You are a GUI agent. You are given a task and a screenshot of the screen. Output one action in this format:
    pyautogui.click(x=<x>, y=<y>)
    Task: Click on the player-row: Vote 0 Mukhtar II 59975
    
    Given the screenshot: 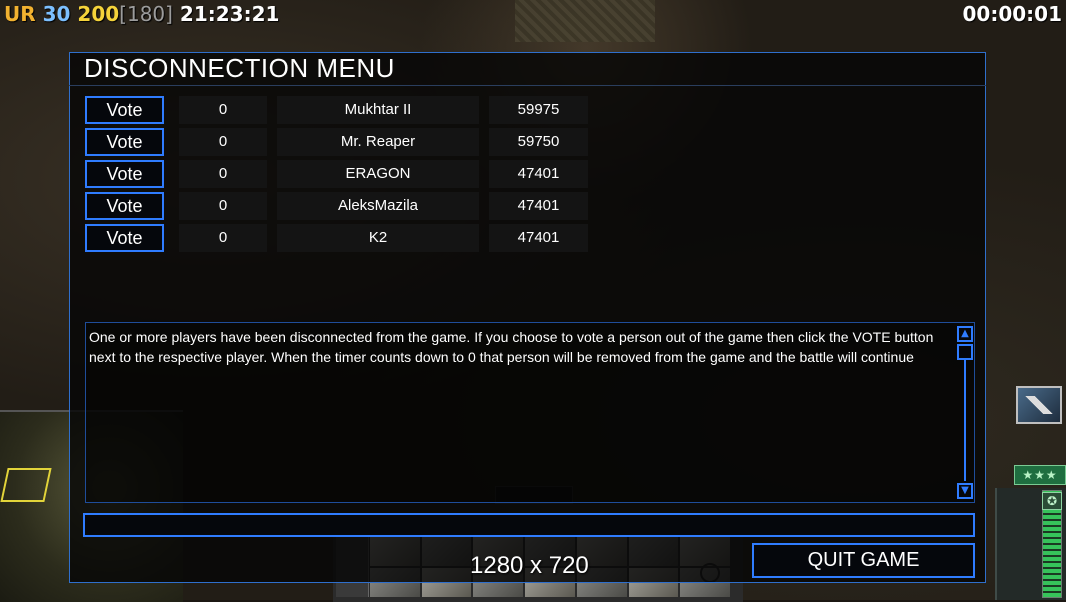 What is the action you would take?
    pyautogui.click(x=336, y=110)
    